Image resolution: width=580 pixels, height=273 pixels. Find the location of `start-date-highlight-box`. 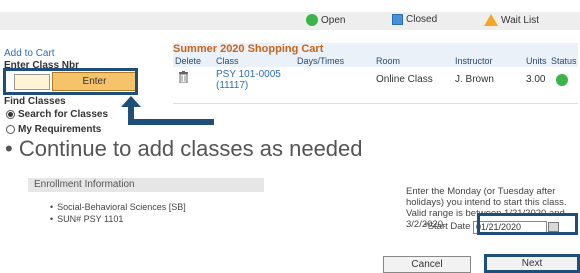

start-date-highlight-box is located at coordinates (527, 224).